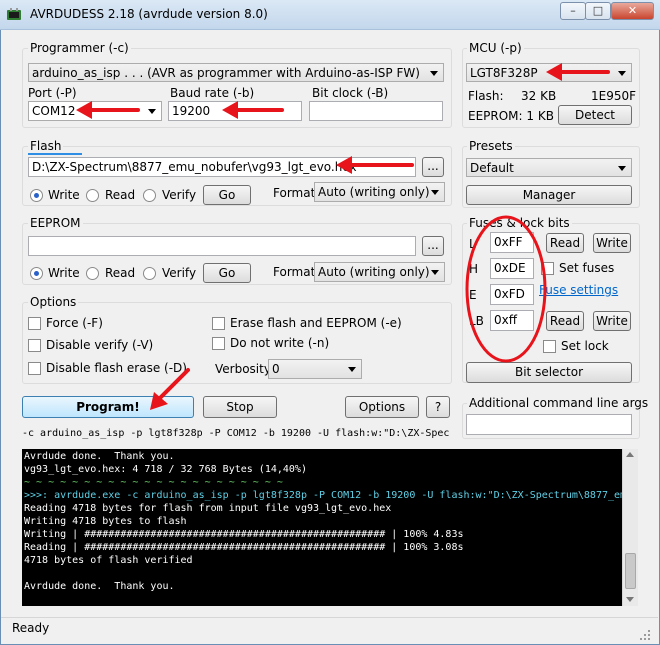 This screenshot has width=660, height=645. Describe the element at coordinates (374, 272) in the screenshot. I see `eeprom-format-value: Auto (writing only)` at that location.